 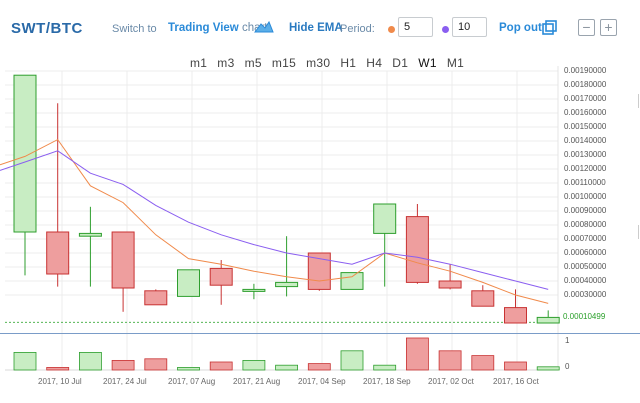 What do you see at coordinates (585, 112) in the screenshot?
I see `y-tick-label: 0.00160000` at bounding box center [585, 112].